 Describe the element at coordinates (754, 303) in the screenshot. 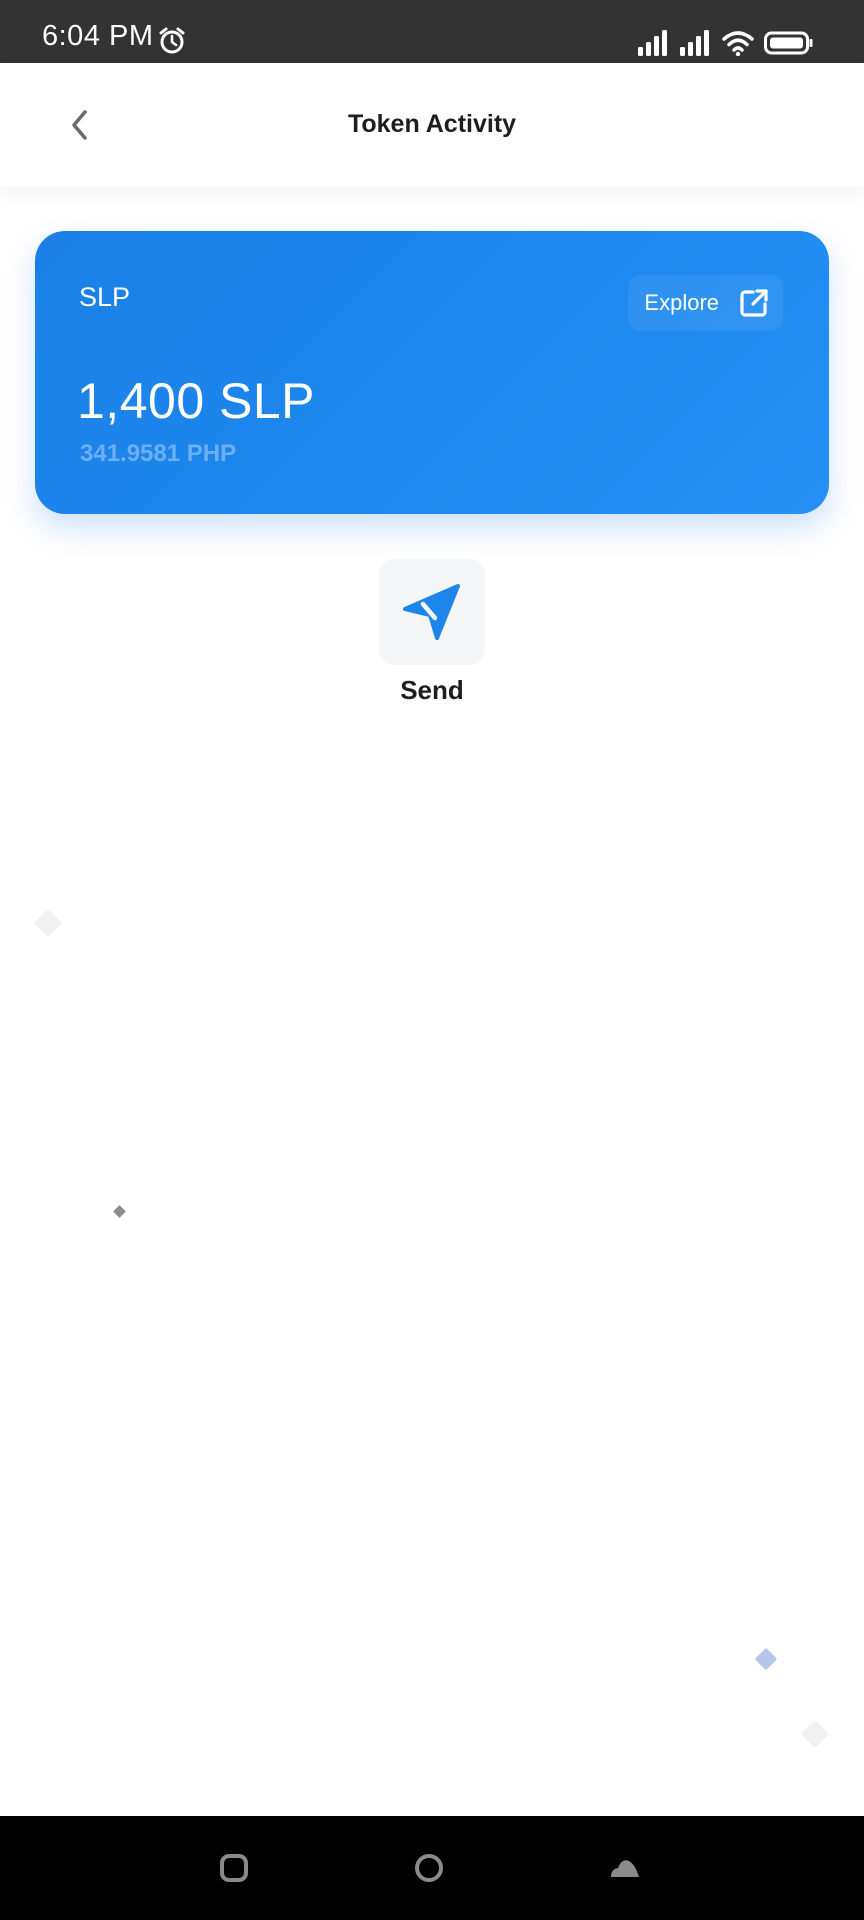

I see `external-link-icon` at that location.